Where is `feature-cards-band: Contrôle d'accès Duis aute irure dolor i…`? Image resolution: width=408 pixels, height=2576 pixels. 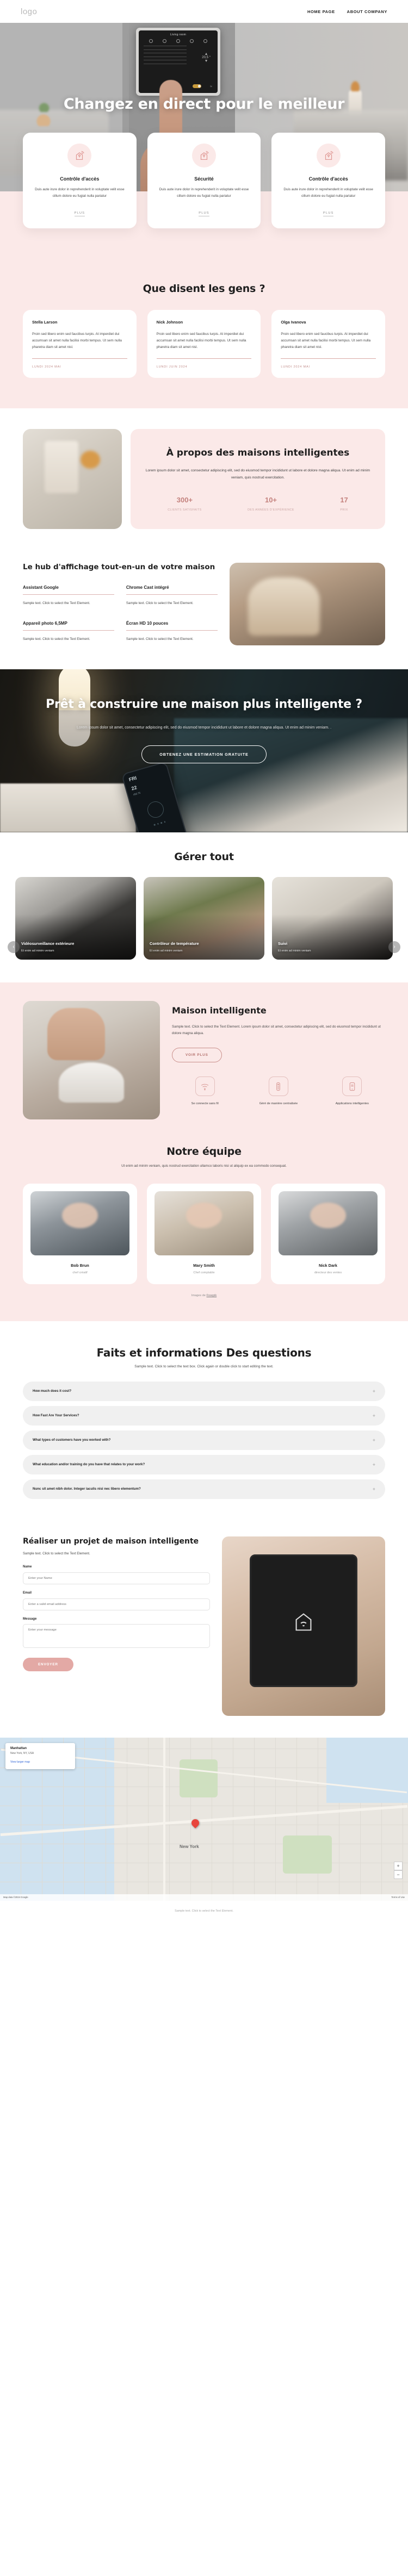
feature-cards-band: Contrôle d'accès Duis aute irure dolor i… is located at coordinates (204, 205).